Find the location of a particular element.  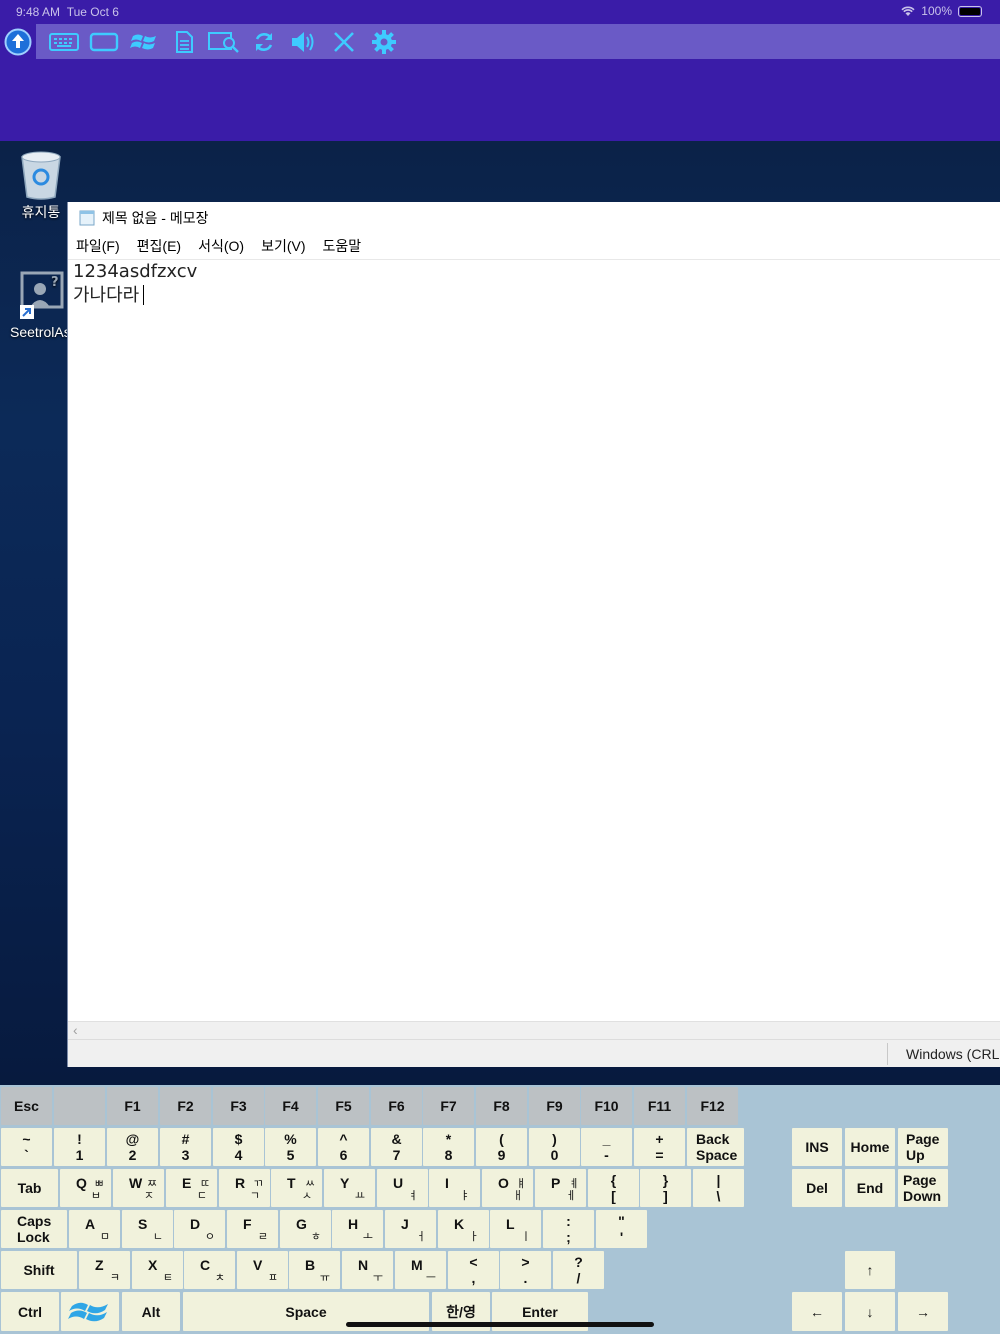

key-windows is located at coordinates (90, 1311).